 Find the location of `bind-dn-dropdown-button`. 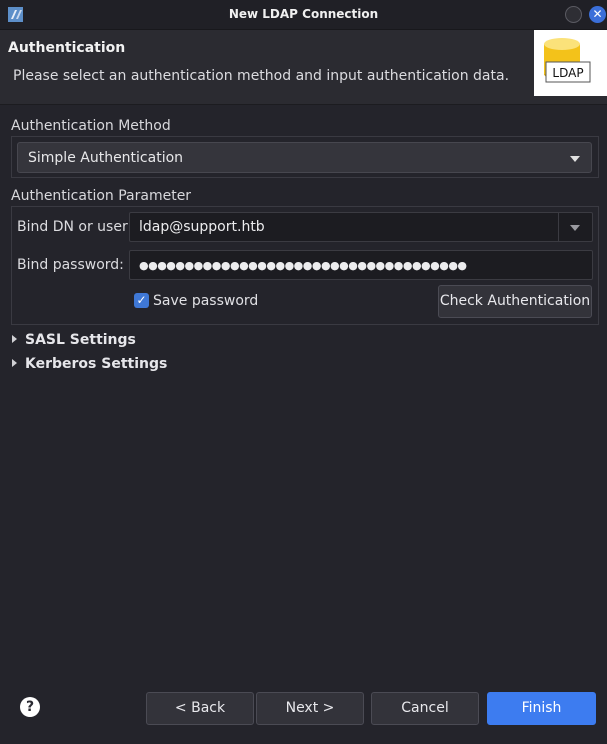

bind-dn-dropdown-button is located at coordinates (575, 227).